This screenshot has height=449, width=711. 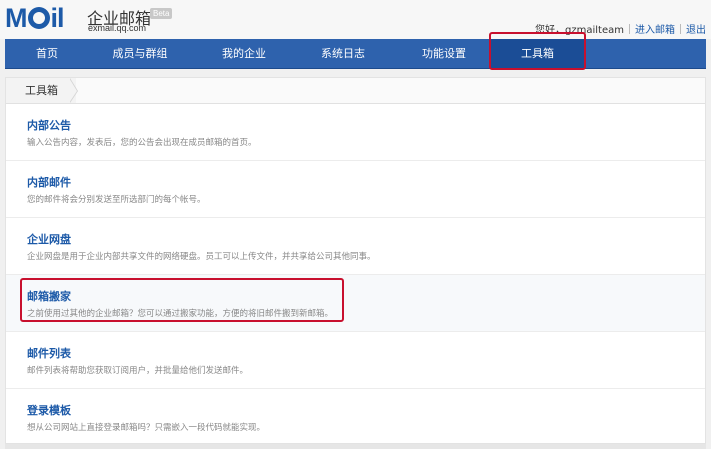 What do you see at coordinates (38, 18) in the screenshot?
I see `logo-o-icon` at bounding box center [38, 18].